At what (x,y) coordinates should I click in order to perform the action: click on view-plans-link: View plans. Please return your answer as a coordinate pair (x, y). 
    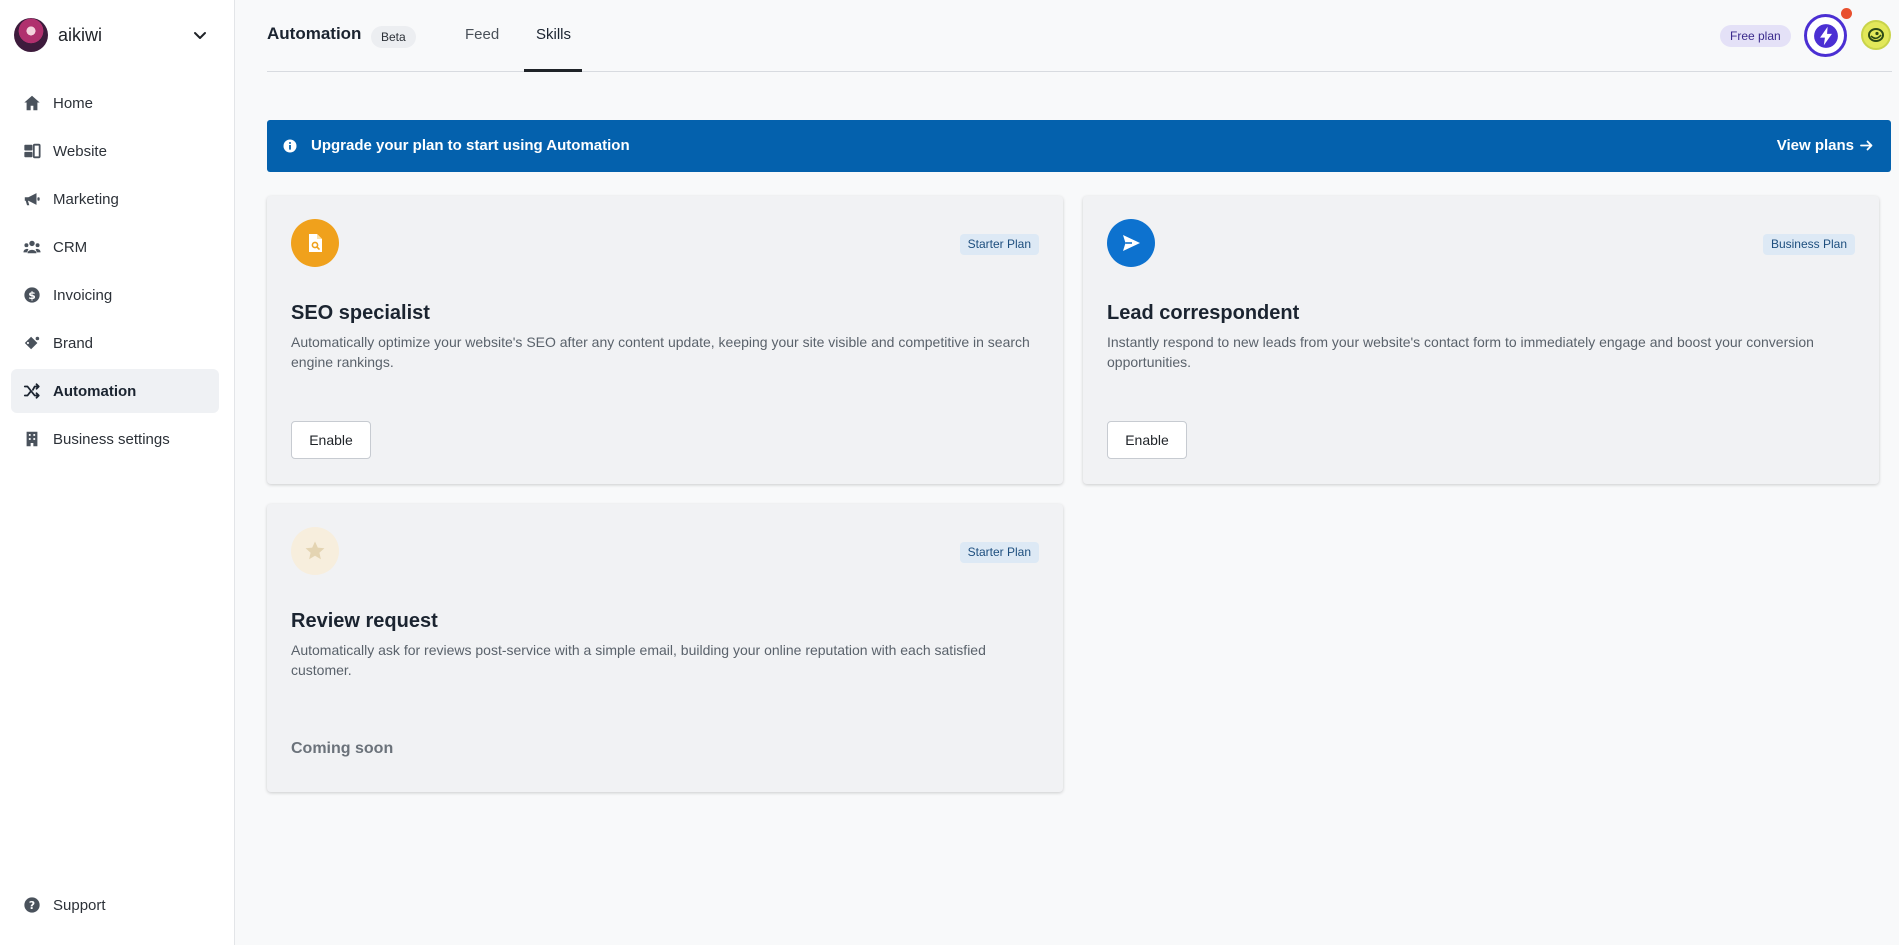
    Looking at the image, I should click on (1825, 145).